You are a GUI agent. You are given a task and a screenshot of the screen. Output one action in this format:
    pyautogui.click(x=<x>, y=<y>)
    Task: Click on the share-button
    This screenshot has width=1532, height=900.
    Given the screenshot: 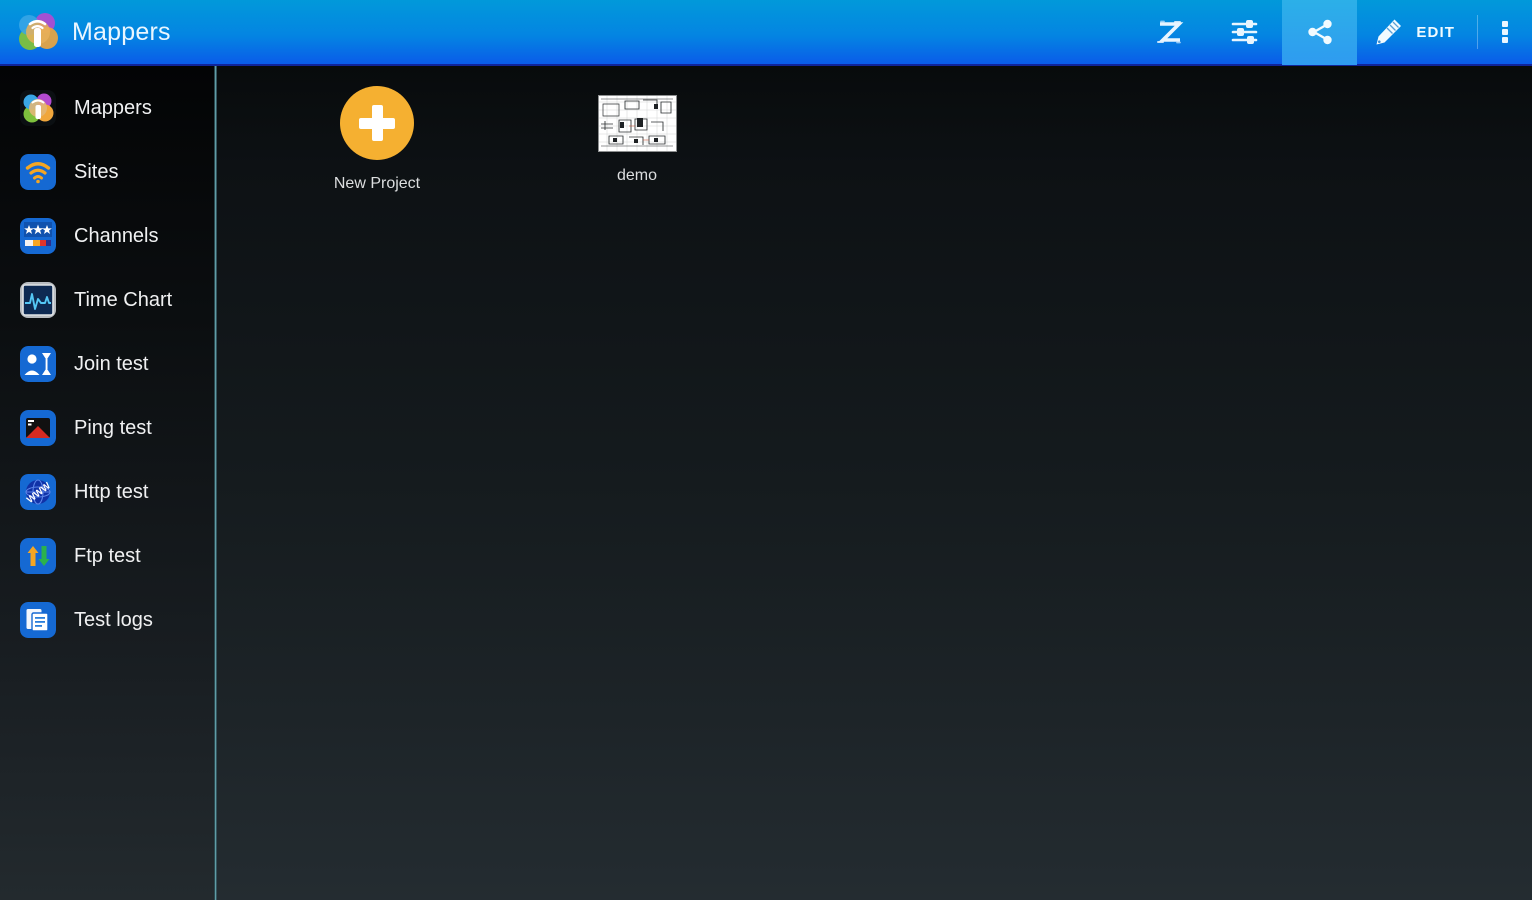 What is the action you would take?
    pyautogui.click(x=1320, y=32)
    